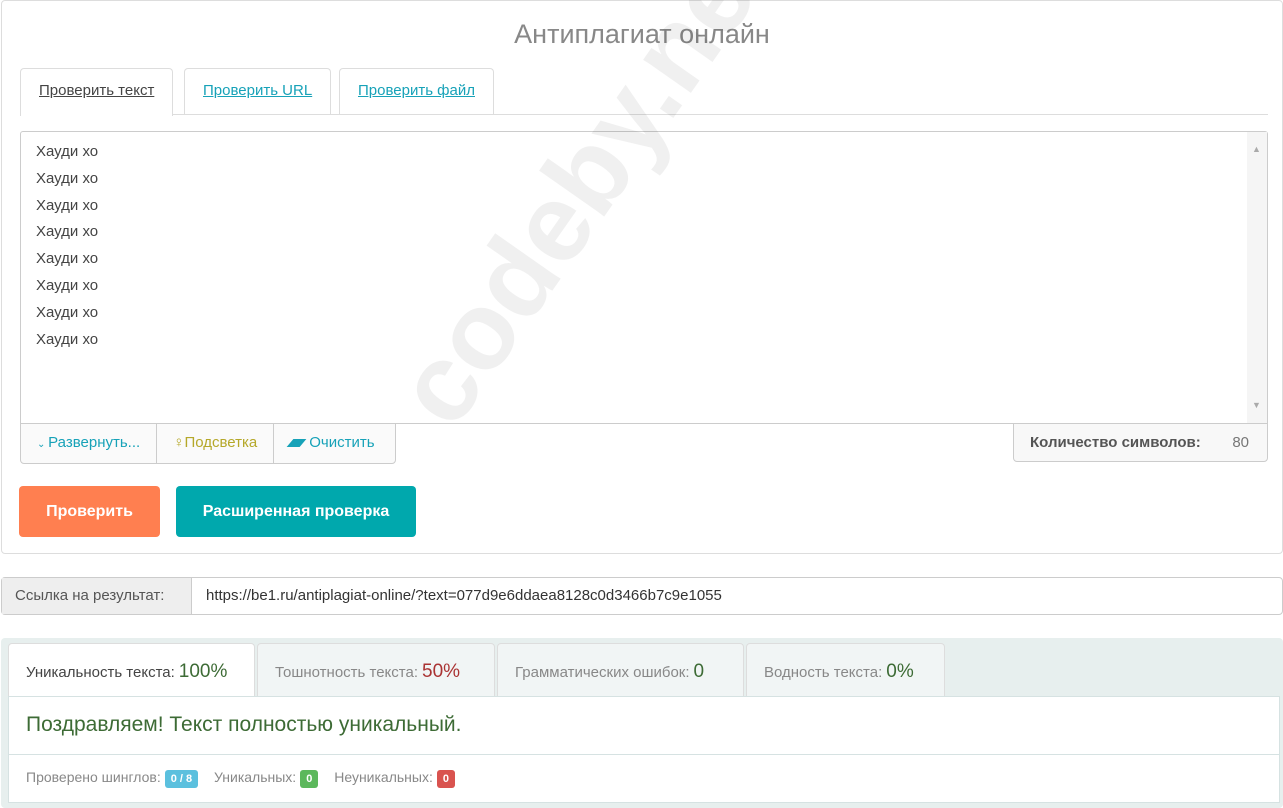 The image size is (1283, 808). I want to click on char-count-value: 80, so click(1240, 442).